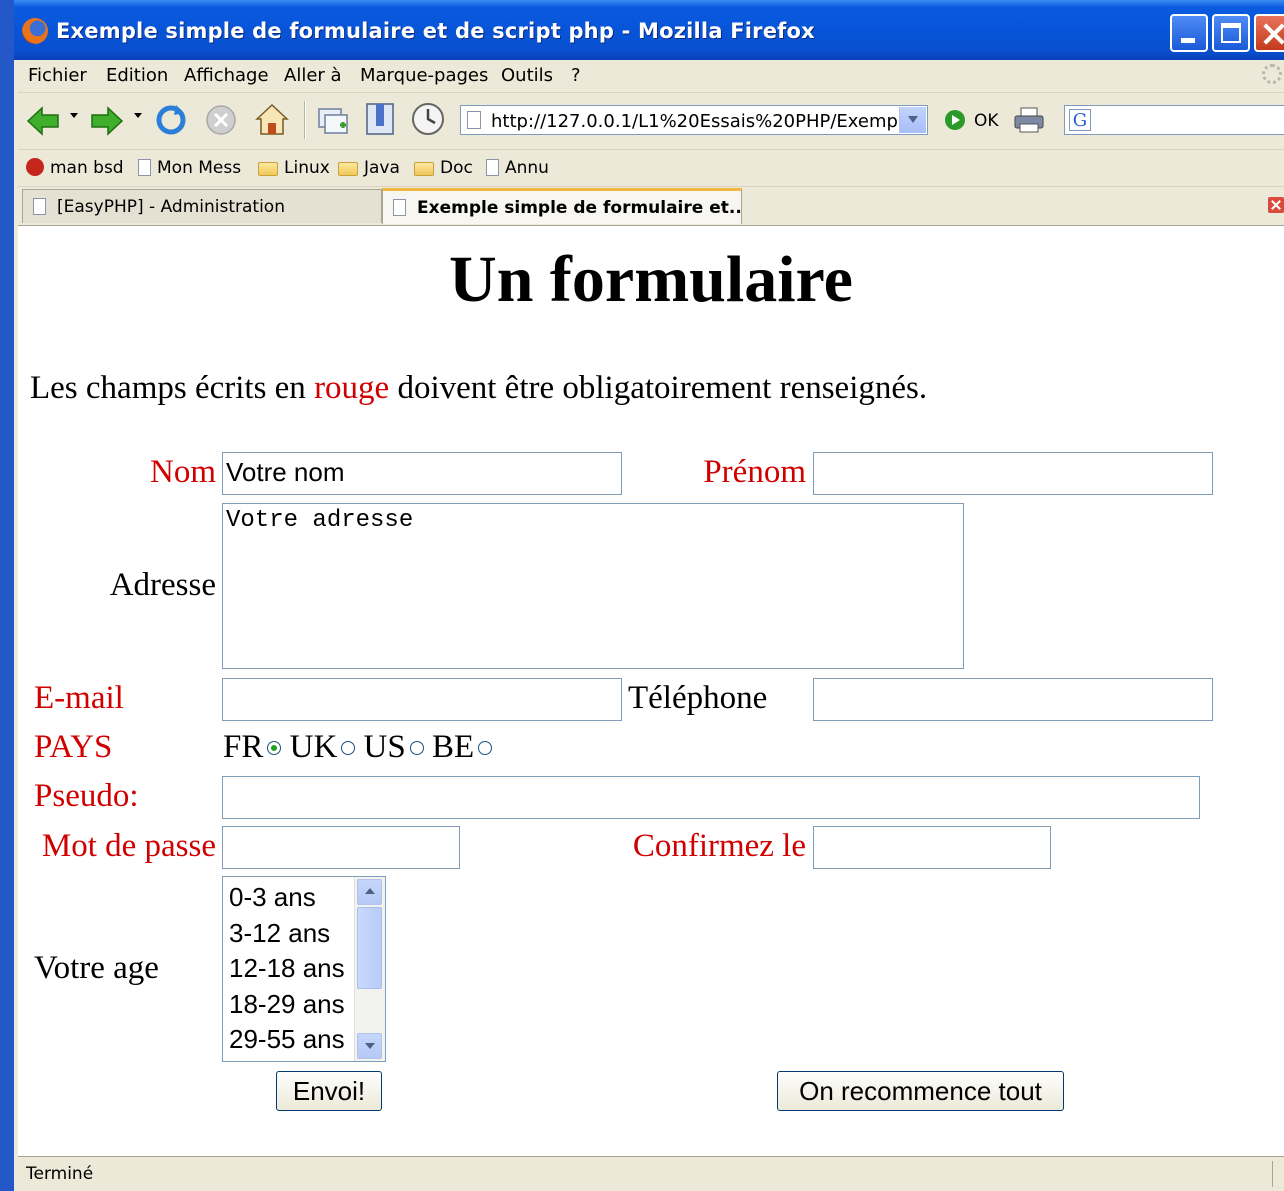  Describe the element at coordinates (527, 75) in the screenshot. I see `menu-outils: Outils` at that location.